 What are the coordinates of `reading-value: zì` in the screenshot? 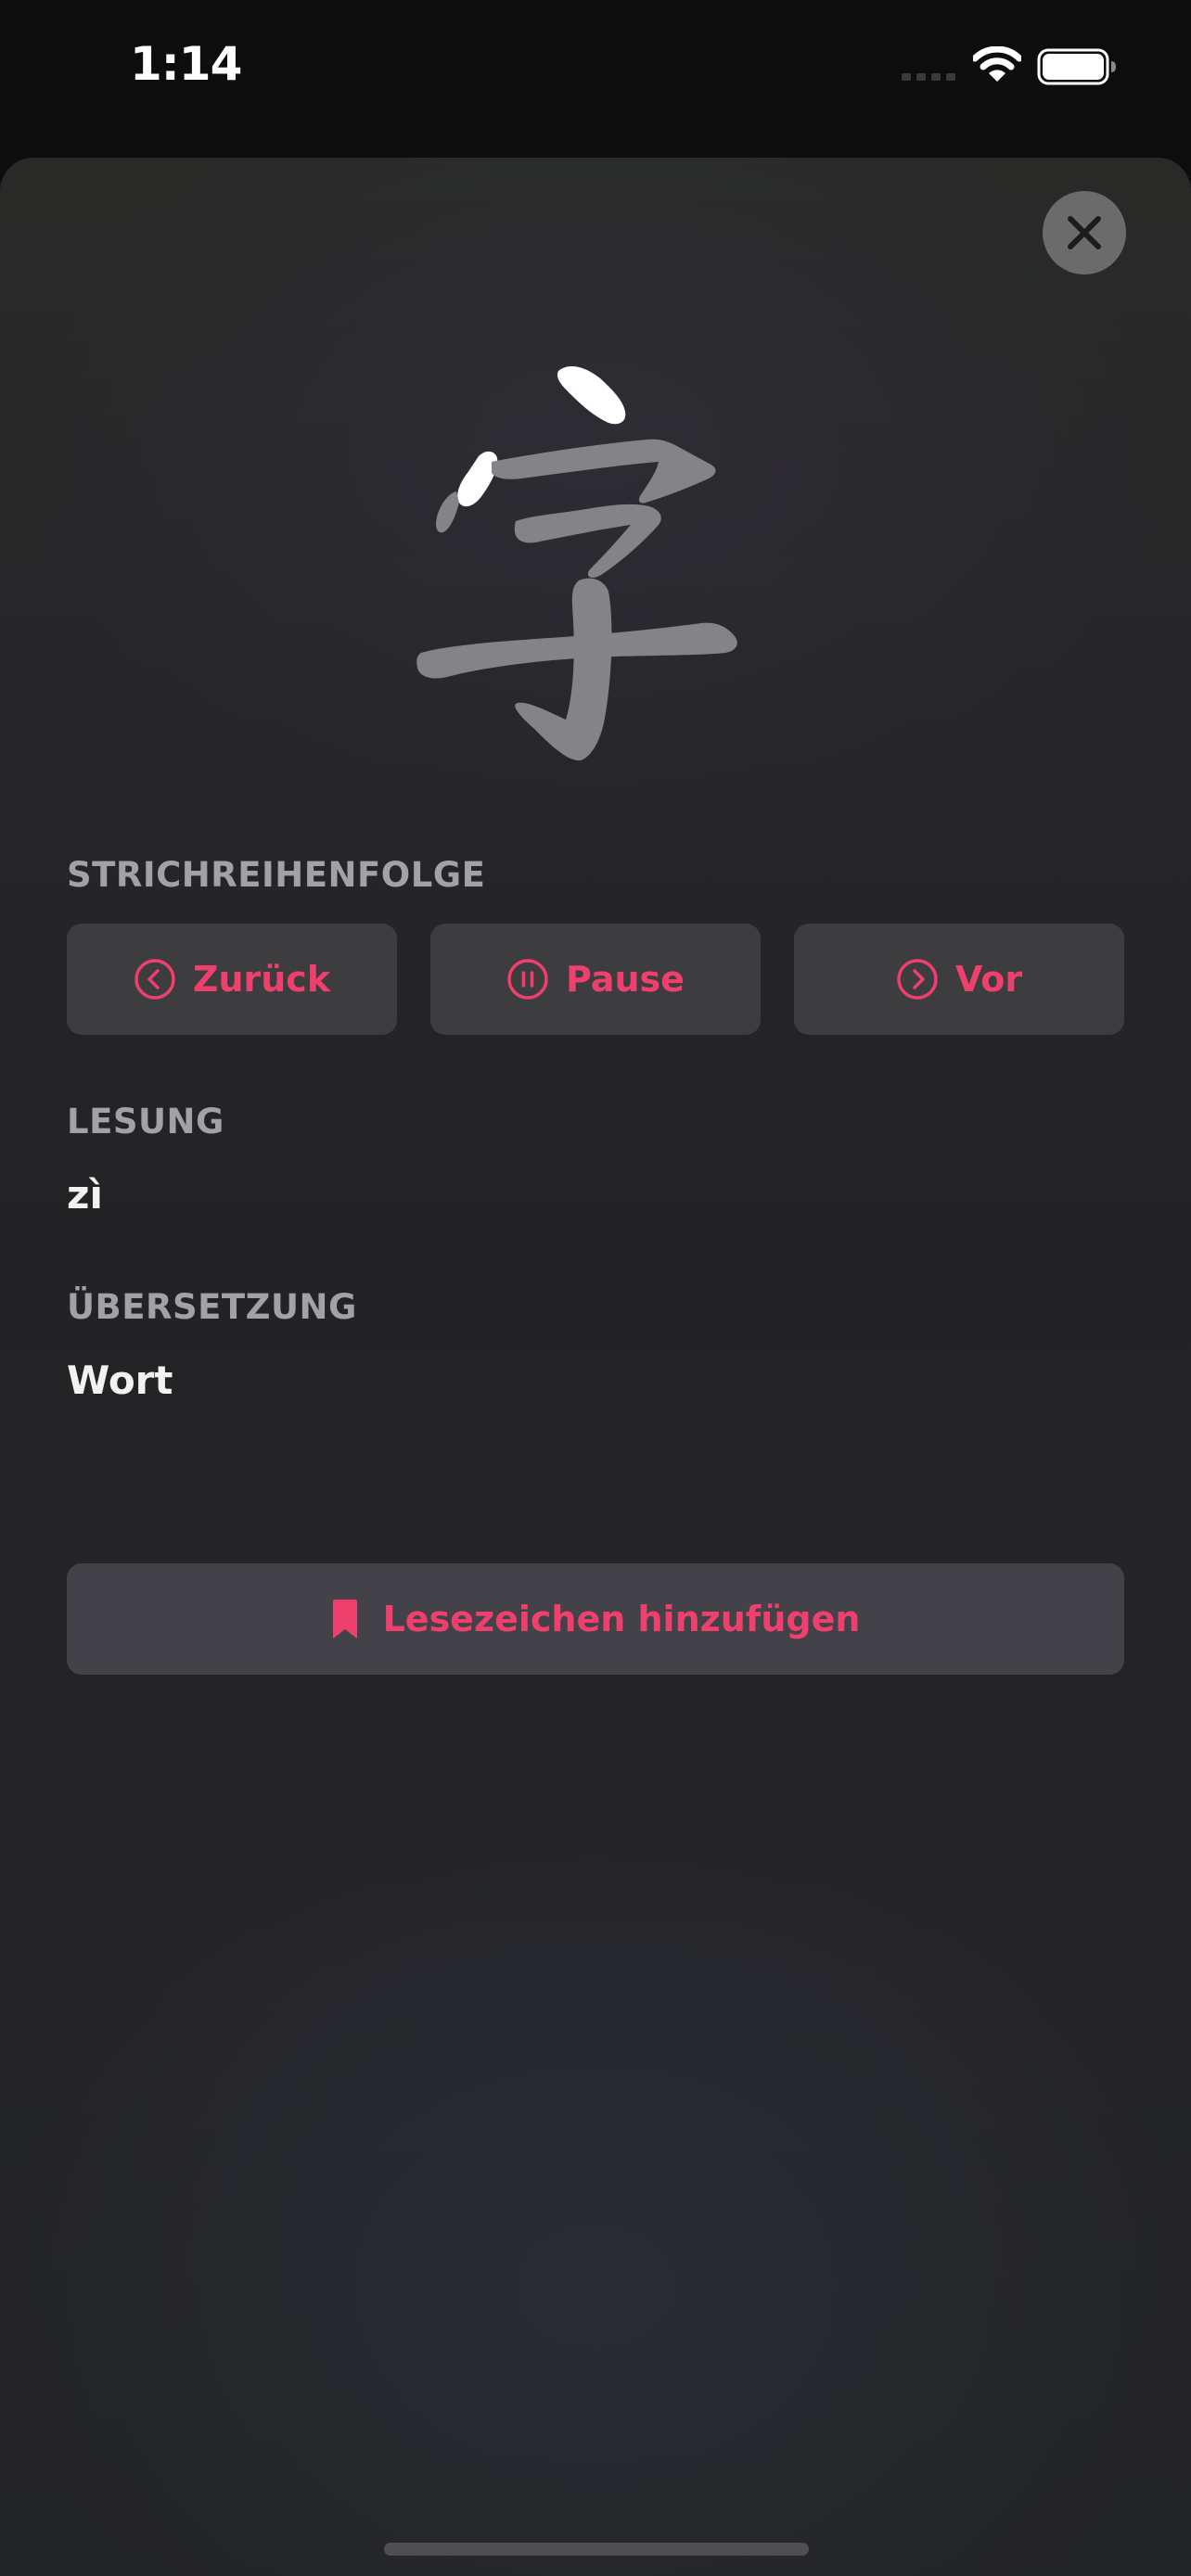 It's located at (85, 1195).